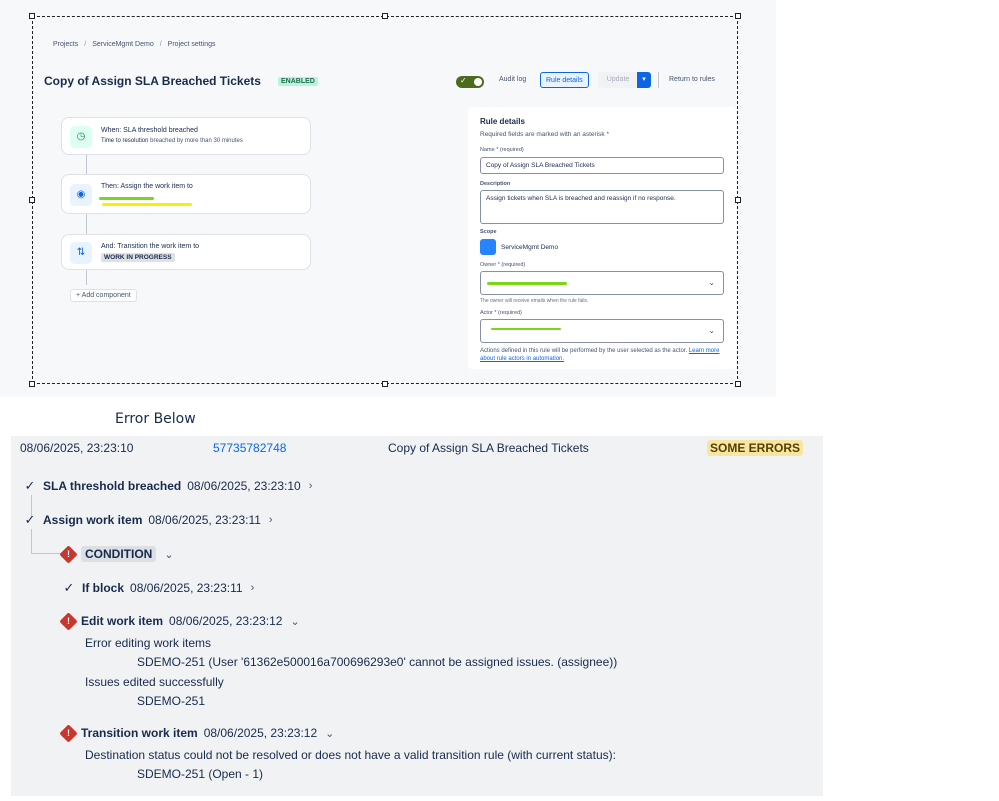  What do you see at coordinates (226, 621) in the screenshot?
I see `item-time: 08/06/2025, 23:23:12` at bounding box center [226, 621].